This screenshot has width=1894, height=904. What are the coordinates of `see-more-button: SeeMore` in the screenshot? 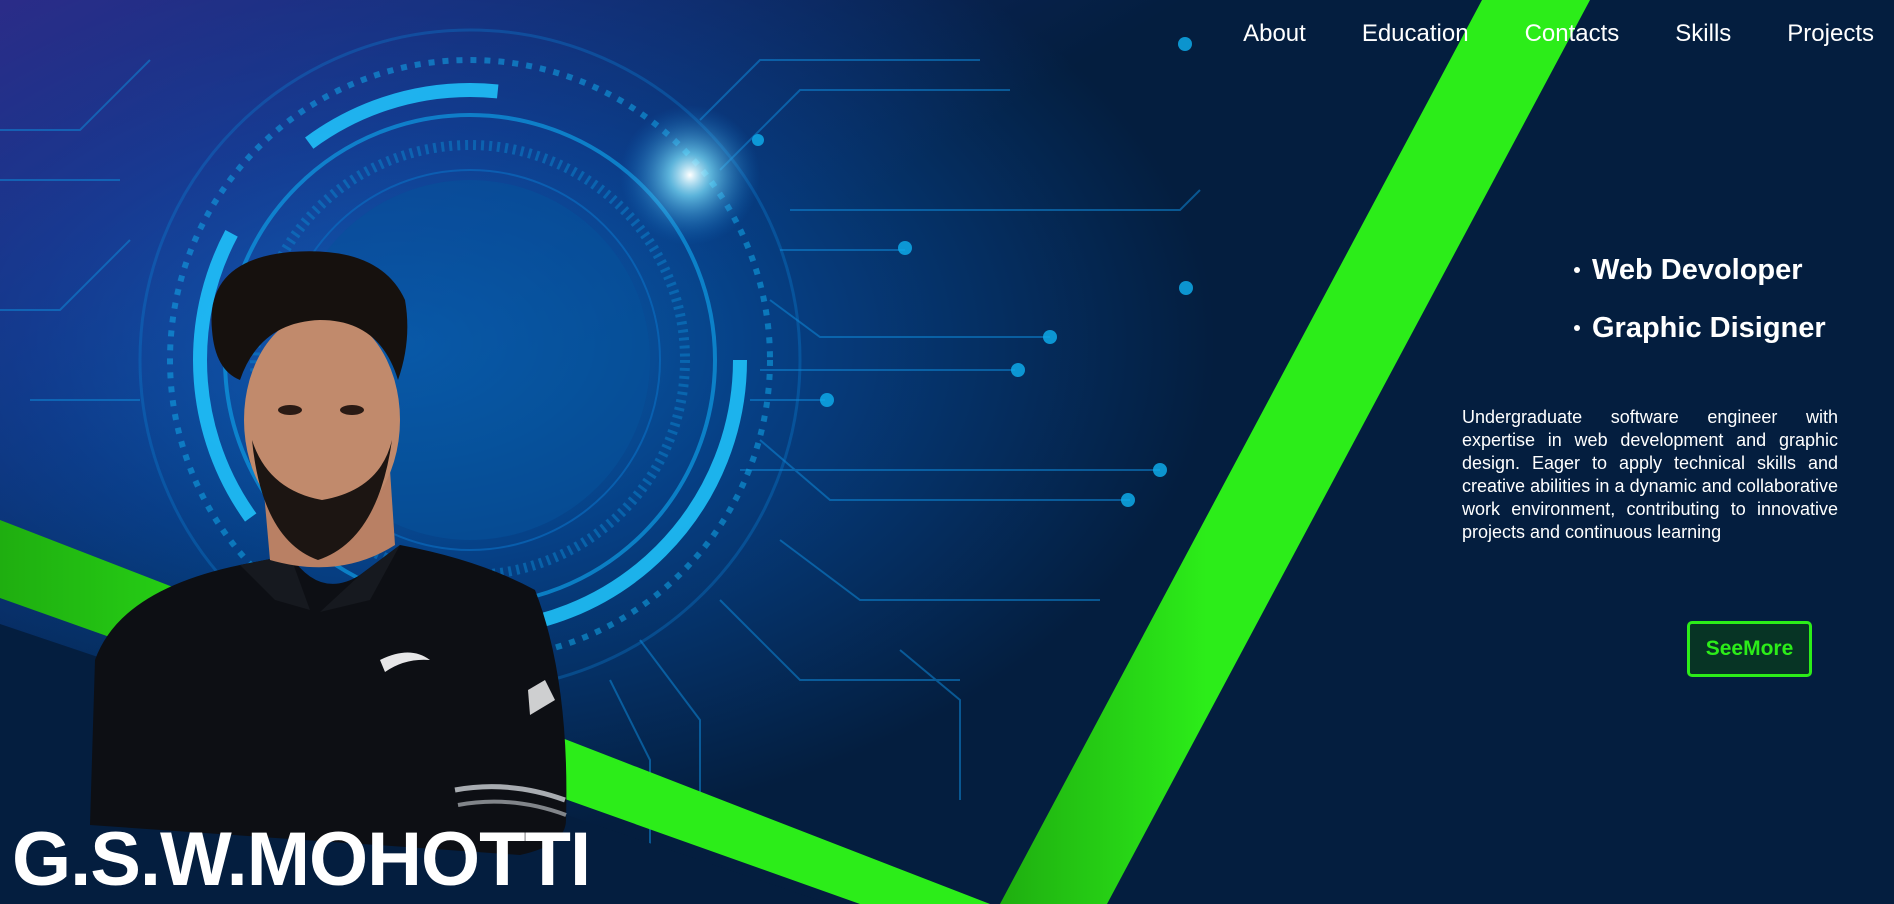 It's located at (1749, 649).